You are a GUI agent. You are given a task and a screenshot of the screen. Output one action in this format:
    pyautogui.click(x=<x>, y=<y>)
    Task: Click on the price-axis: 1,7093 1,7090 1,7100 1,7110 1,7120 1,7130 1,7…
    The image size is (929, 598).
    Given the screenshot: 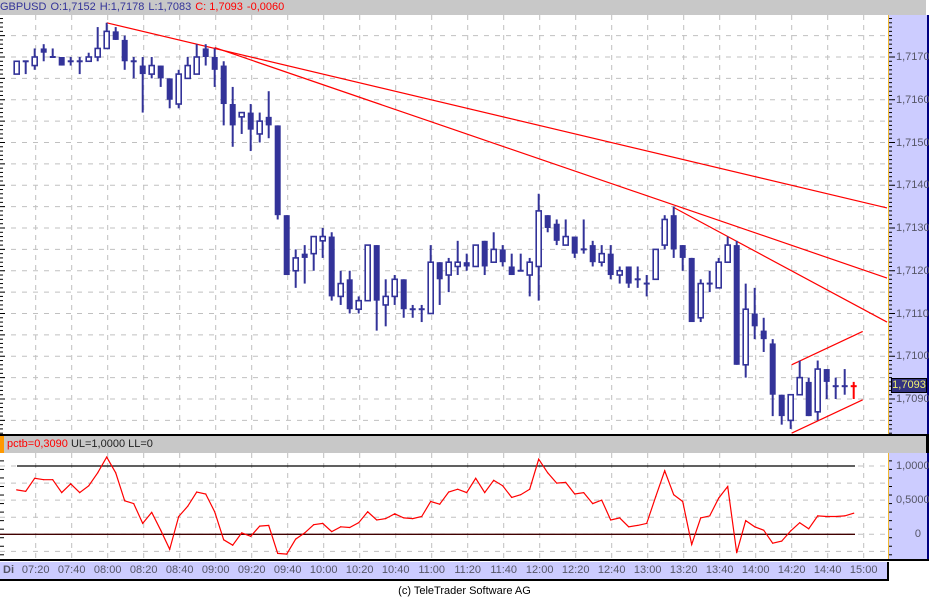 What is the action you would take?
    pyautogui.click(x=908, y=225)
    